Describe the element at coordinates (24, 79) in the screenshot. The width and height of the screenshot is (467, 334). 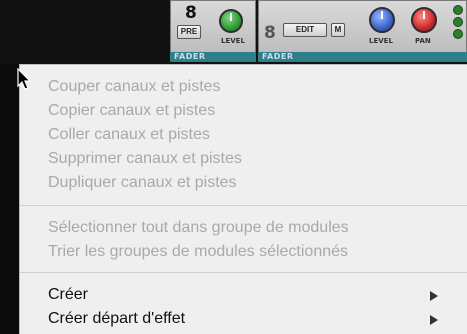
I see `mouse-pointer-icon` at that location.